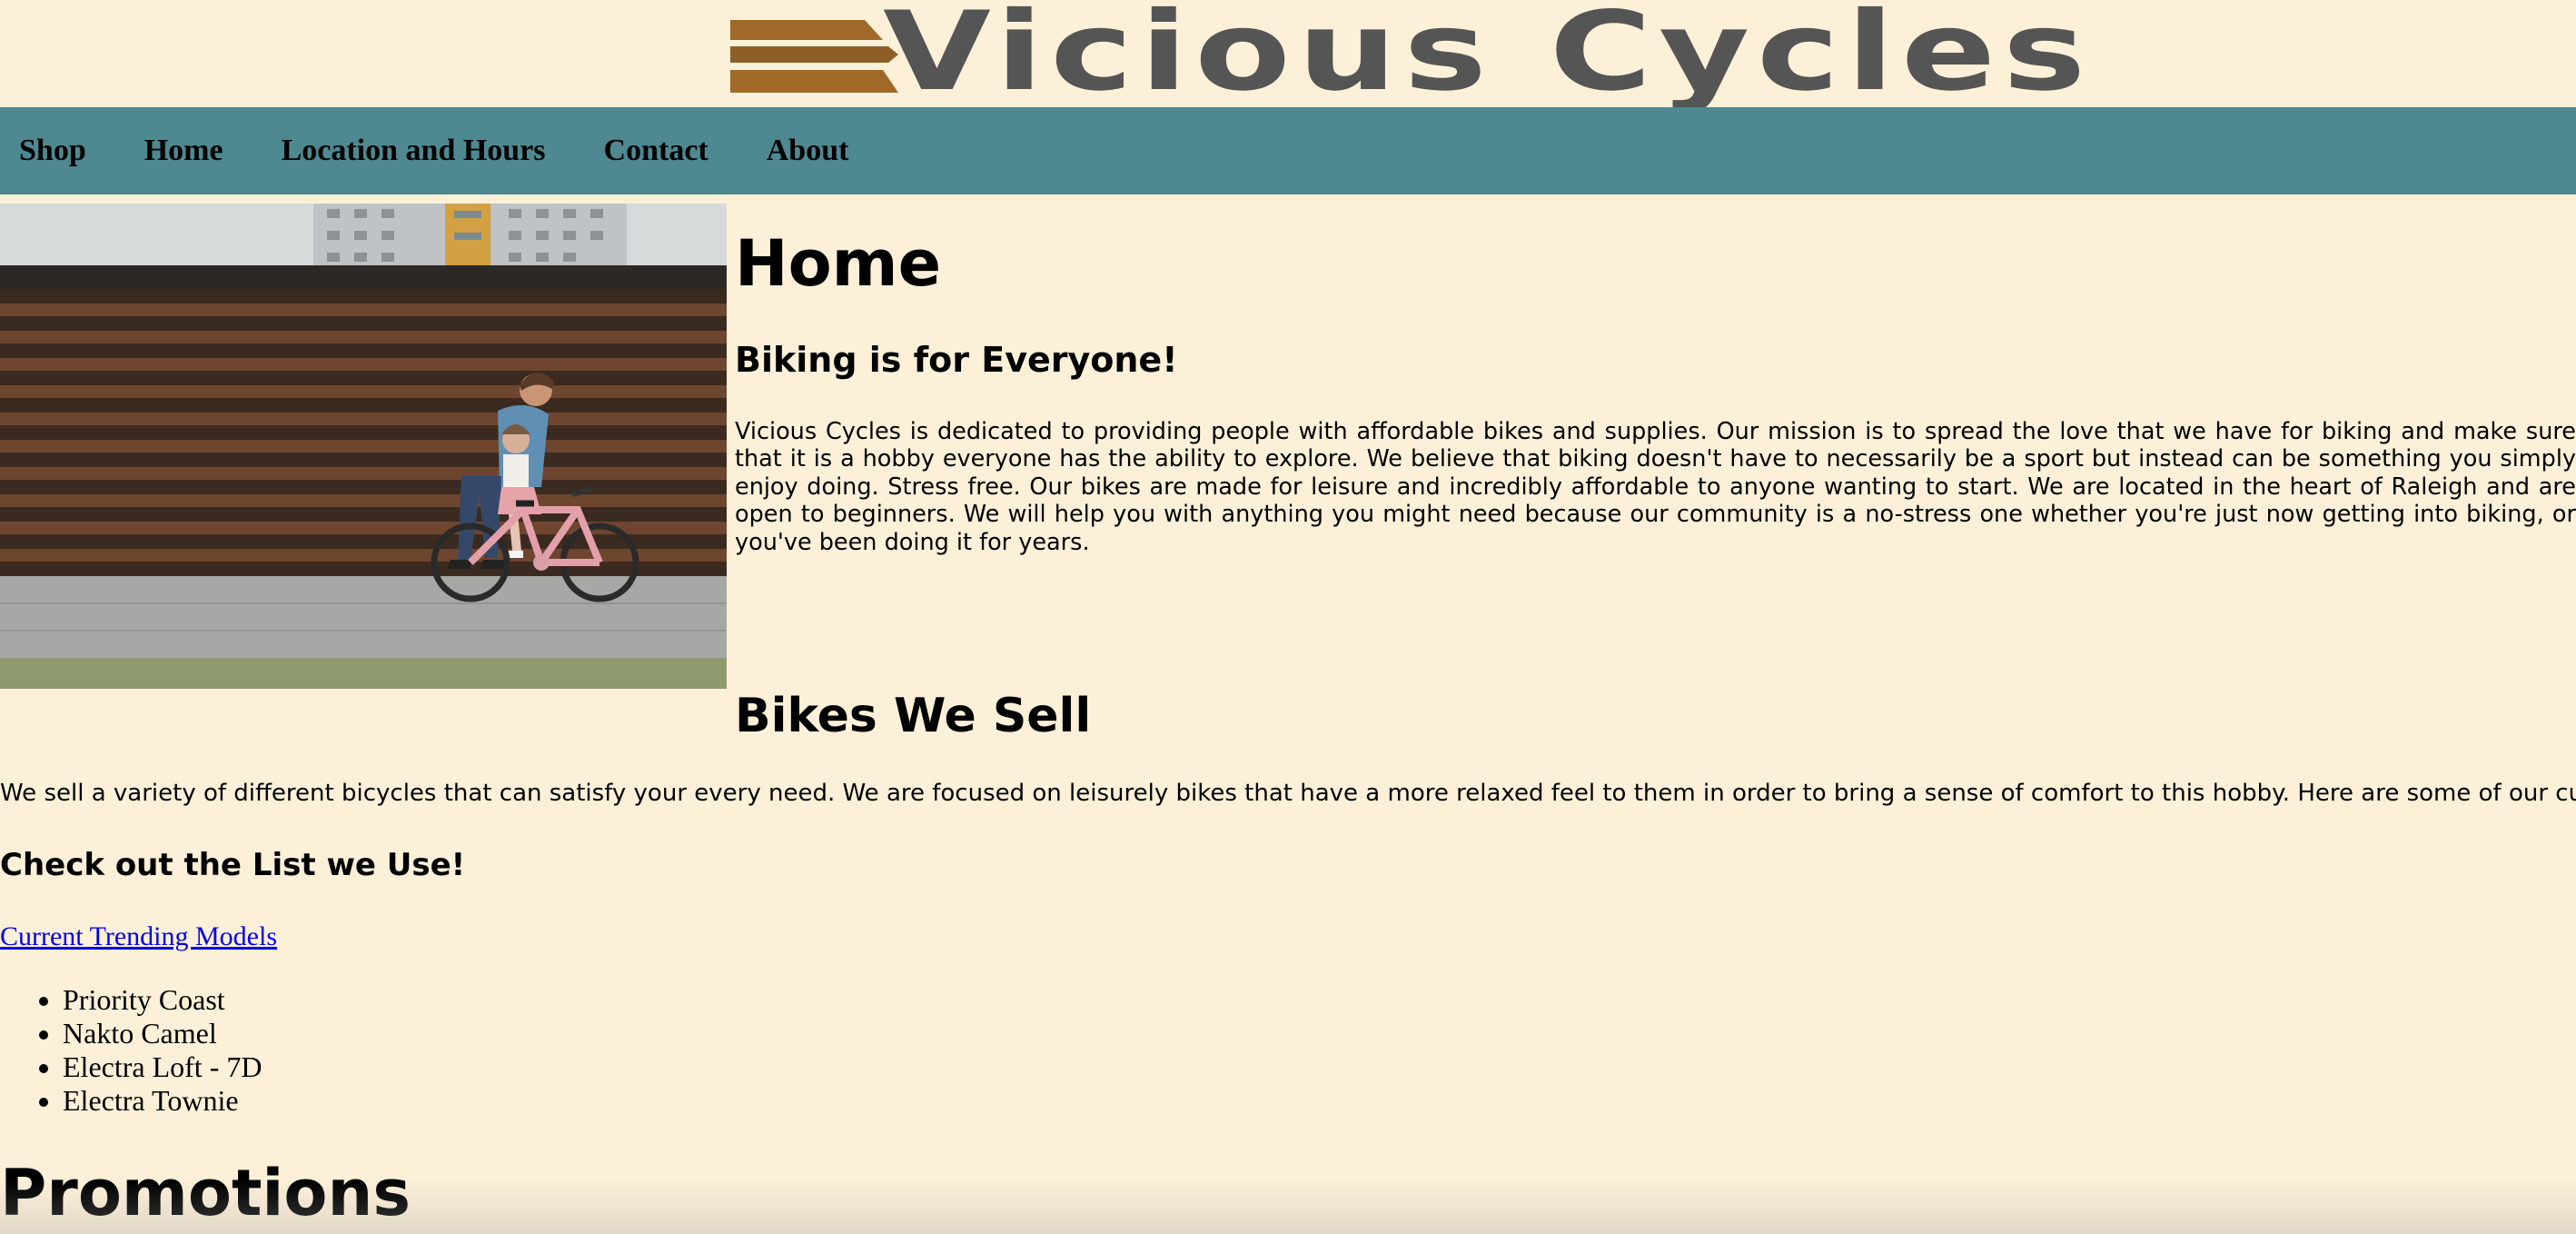 This screenshot has width=2576, height=1234. Describe the element at coordinates (414, 151) in the screenshot. I see `nav-item-location-and-hours: Location and Hours` at that location.